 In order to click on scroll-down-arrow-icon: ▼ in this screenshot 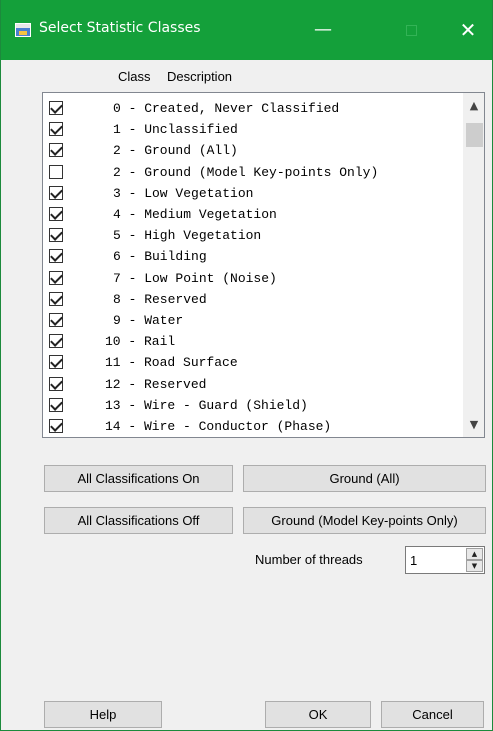, I will do `click(473, 425)`.